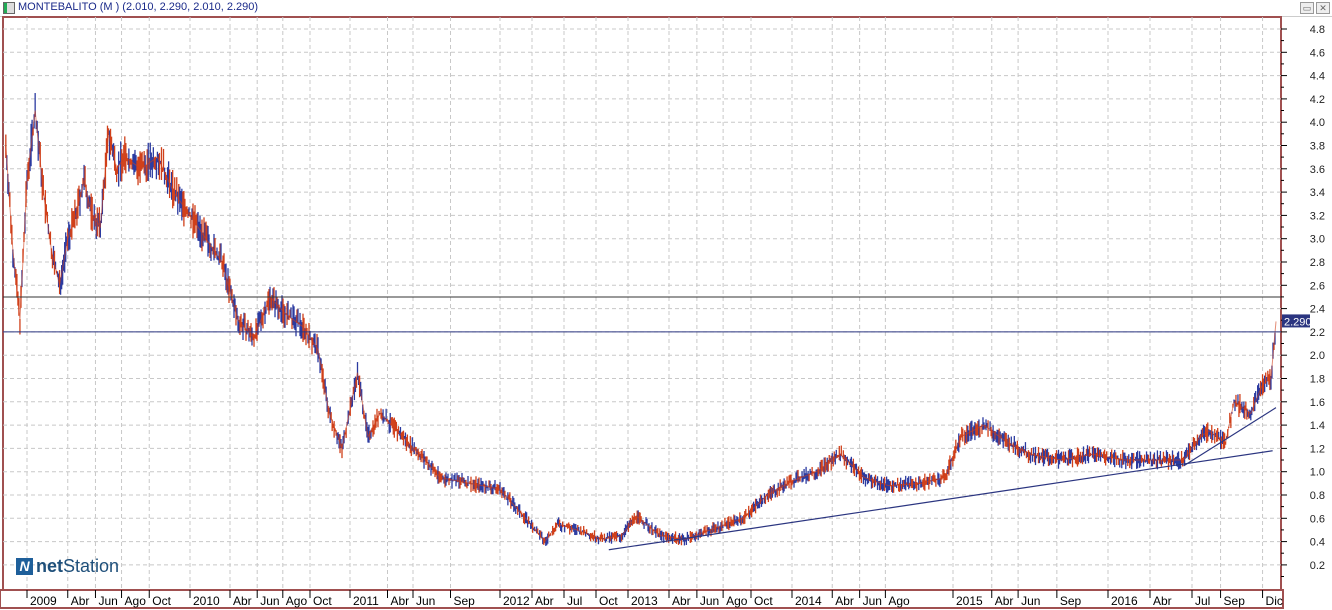 This screenshot has height=610, width=1332. I want to click on y-tick-label: 1.6, so click(1317, 403).